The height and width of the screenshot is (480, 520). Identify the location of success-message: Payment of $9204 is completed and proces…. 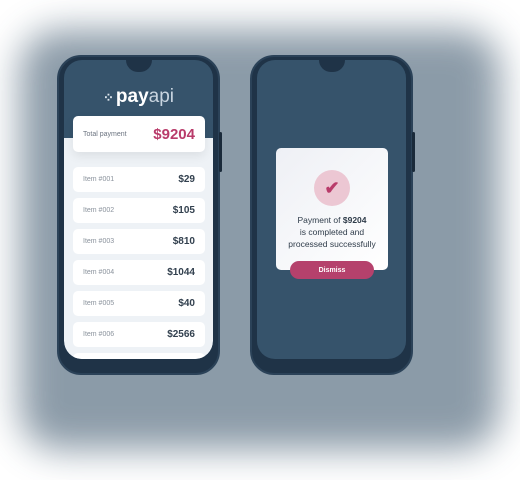
(332, 232).